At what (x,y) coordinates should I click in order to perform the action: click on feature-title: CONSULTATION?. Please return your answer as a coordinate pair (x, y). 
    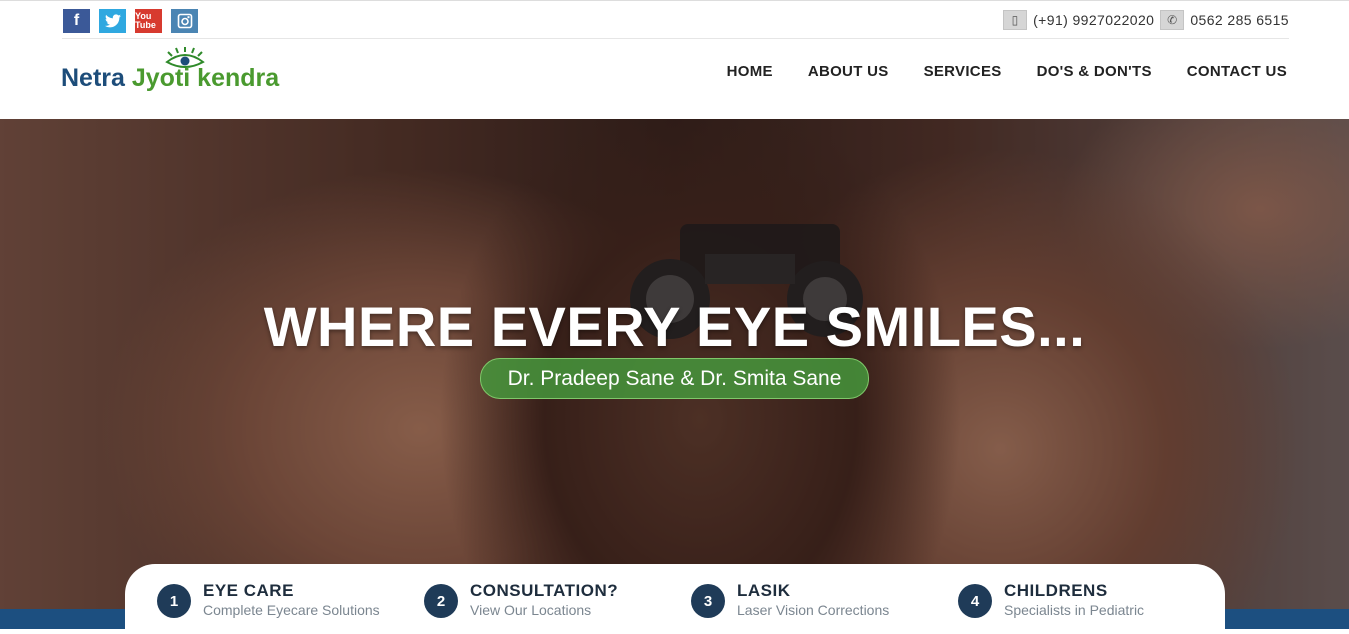
    Looking at the image, I should click on (544, 590).